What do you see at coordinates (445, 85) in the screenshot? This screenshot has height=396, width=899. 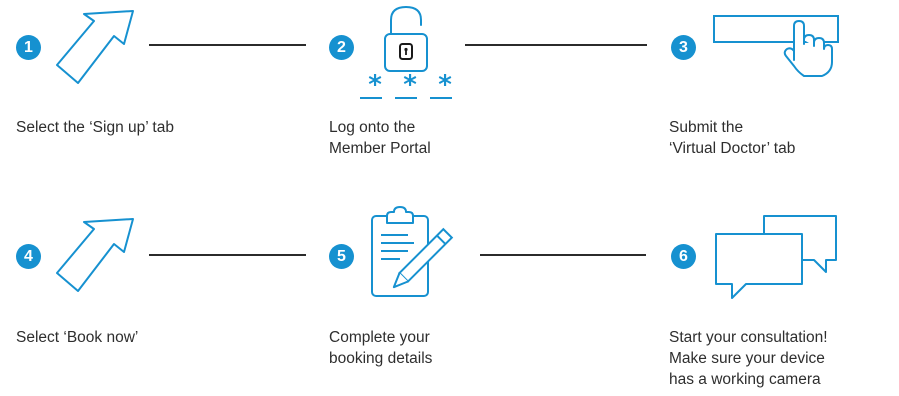 I see `password-mask-3: *` at bounding box center [445, 85].